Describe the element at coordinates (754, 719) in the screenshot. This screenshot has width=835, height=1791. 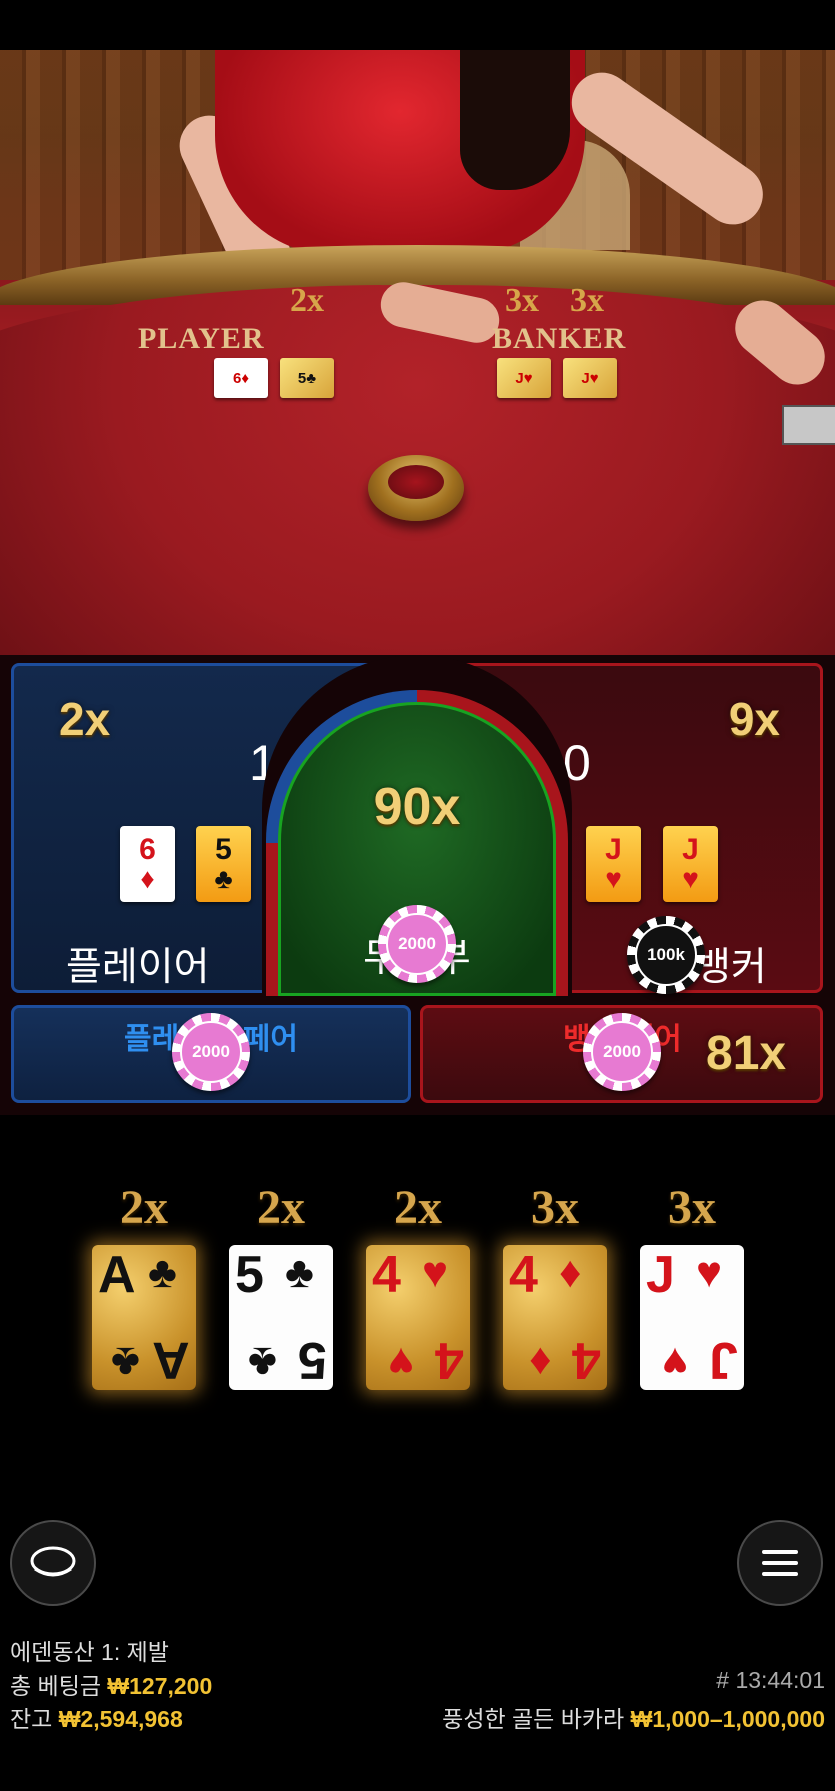
I see `banker-multiplier: 9x` at that location.